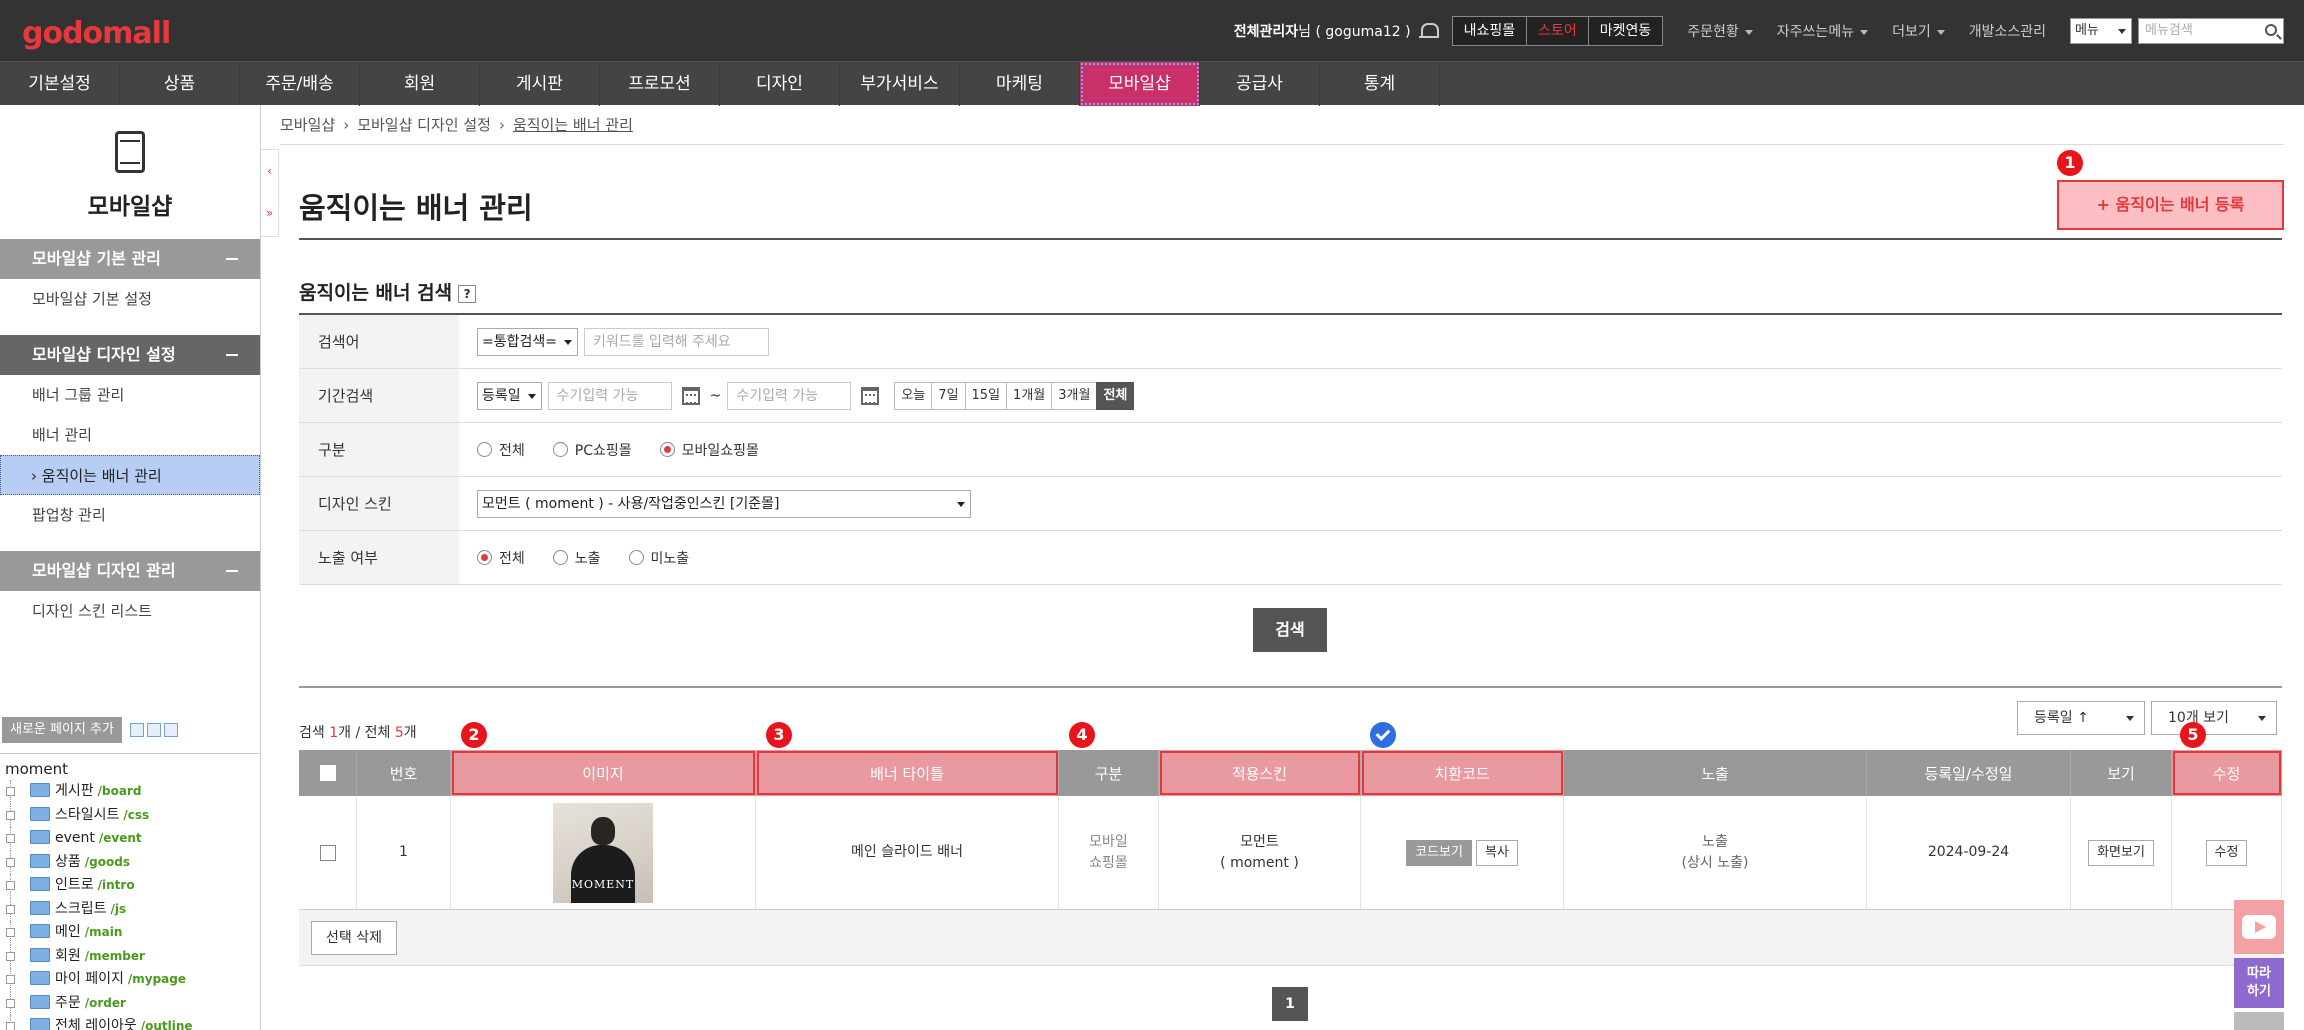 This screenshot has width=2304, height=1030. What do you see at coordinates (130, 1003) in the screenshot?
I see `tree-item: 주문/order` at bounding box center [130, 1003].